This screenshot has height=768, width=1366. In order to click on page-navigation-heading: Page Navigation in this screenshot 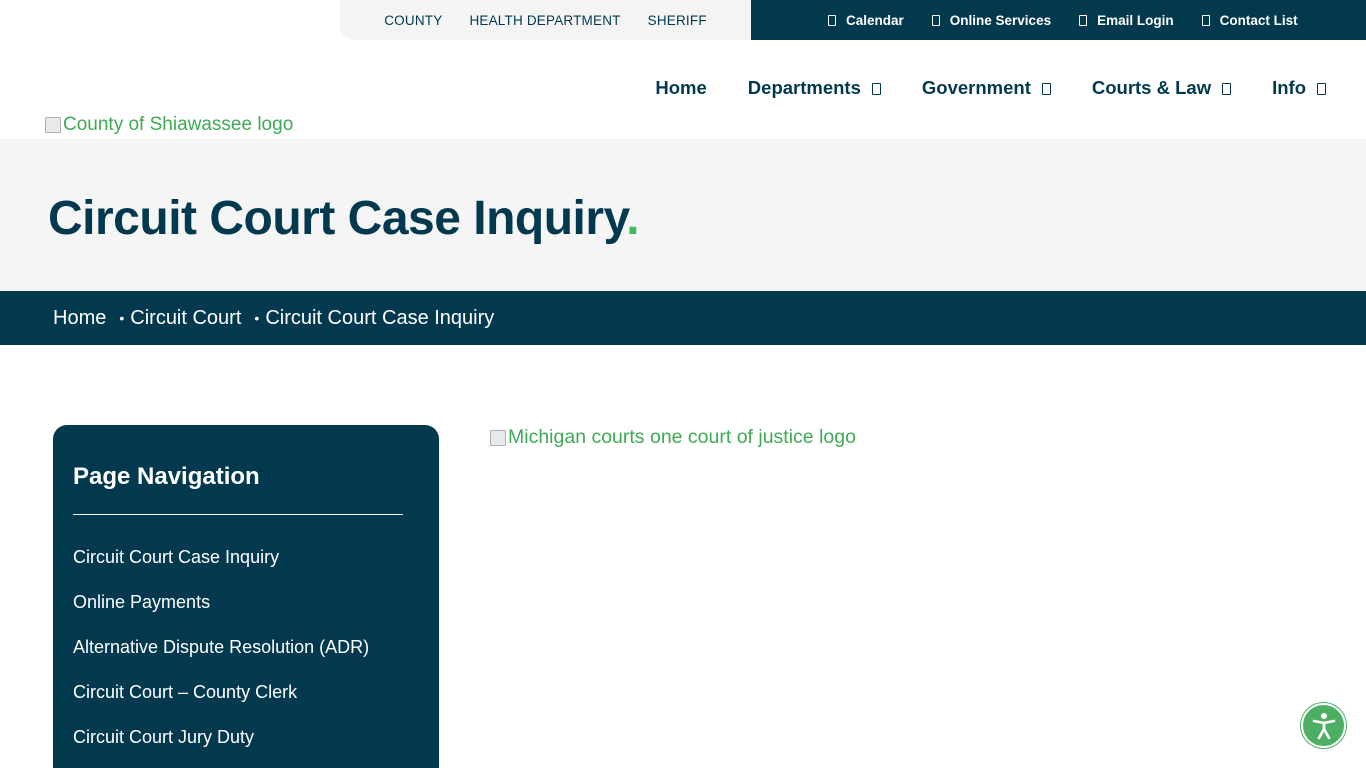, I will do `click(166, 476)`.